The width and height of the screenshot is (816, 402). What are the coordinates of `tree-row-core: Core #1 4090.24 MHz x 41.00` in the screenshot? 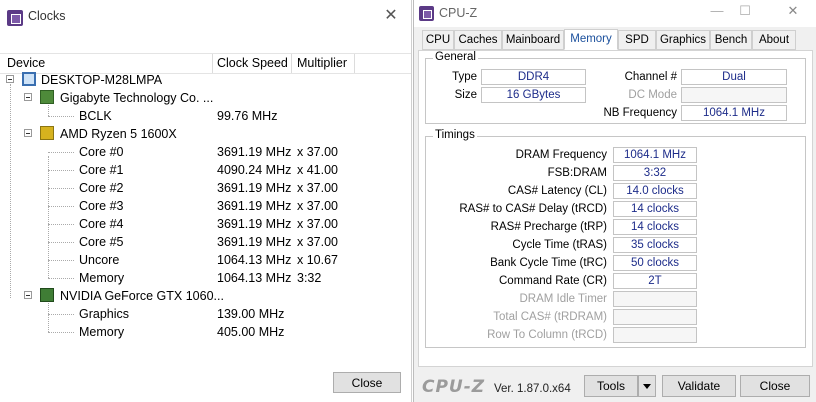 It's located at (205, 170).